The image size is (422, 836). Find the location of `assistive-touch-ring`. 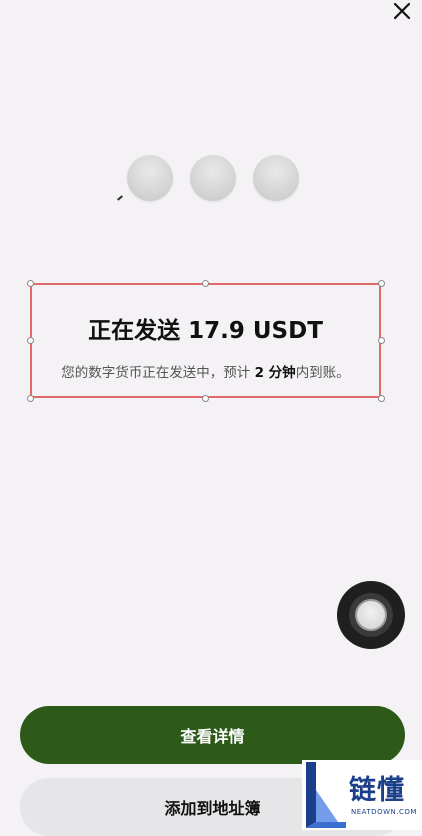

assistive-touch-ring is located at coordinates (371, 615).